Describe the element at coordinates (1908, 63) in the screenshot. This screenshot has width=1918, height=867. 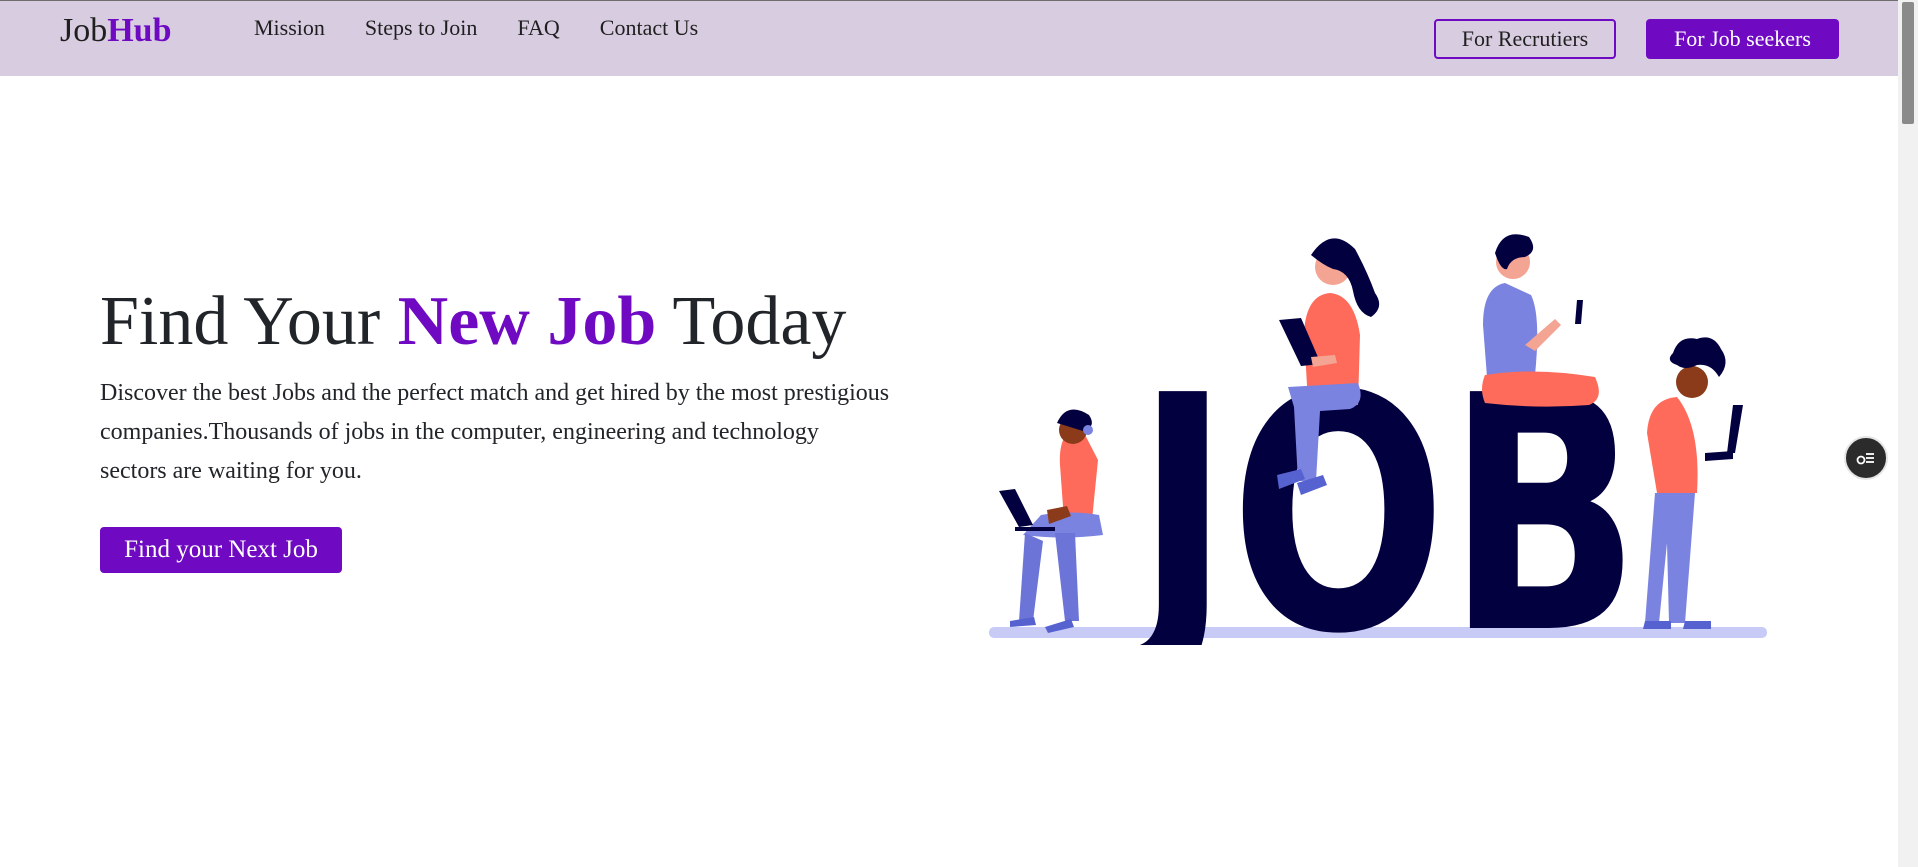
I see `scrollbar-thumb` at that location.